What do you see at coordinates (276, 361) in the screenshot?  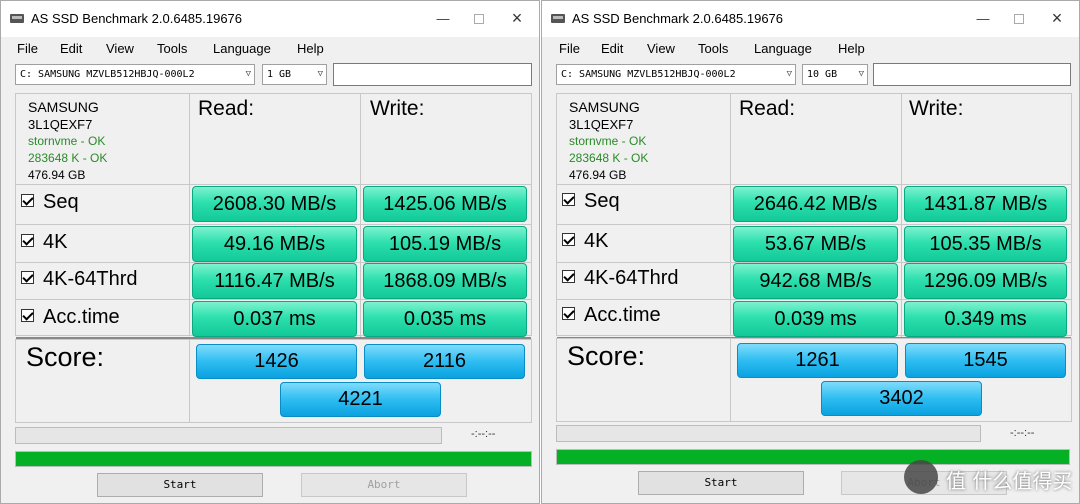 I see `score-read: 1426` at bounding box center [276, 361].